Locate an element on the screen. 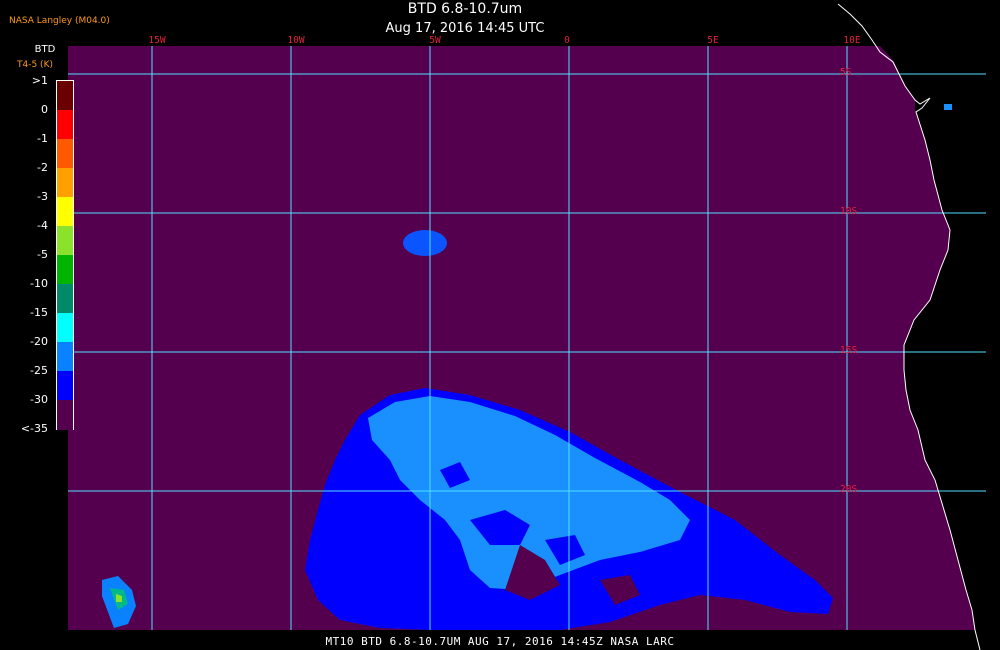 The width and height of the screenshot is (1000, 650). legend-colorbar is located at coordinates (65, 255).